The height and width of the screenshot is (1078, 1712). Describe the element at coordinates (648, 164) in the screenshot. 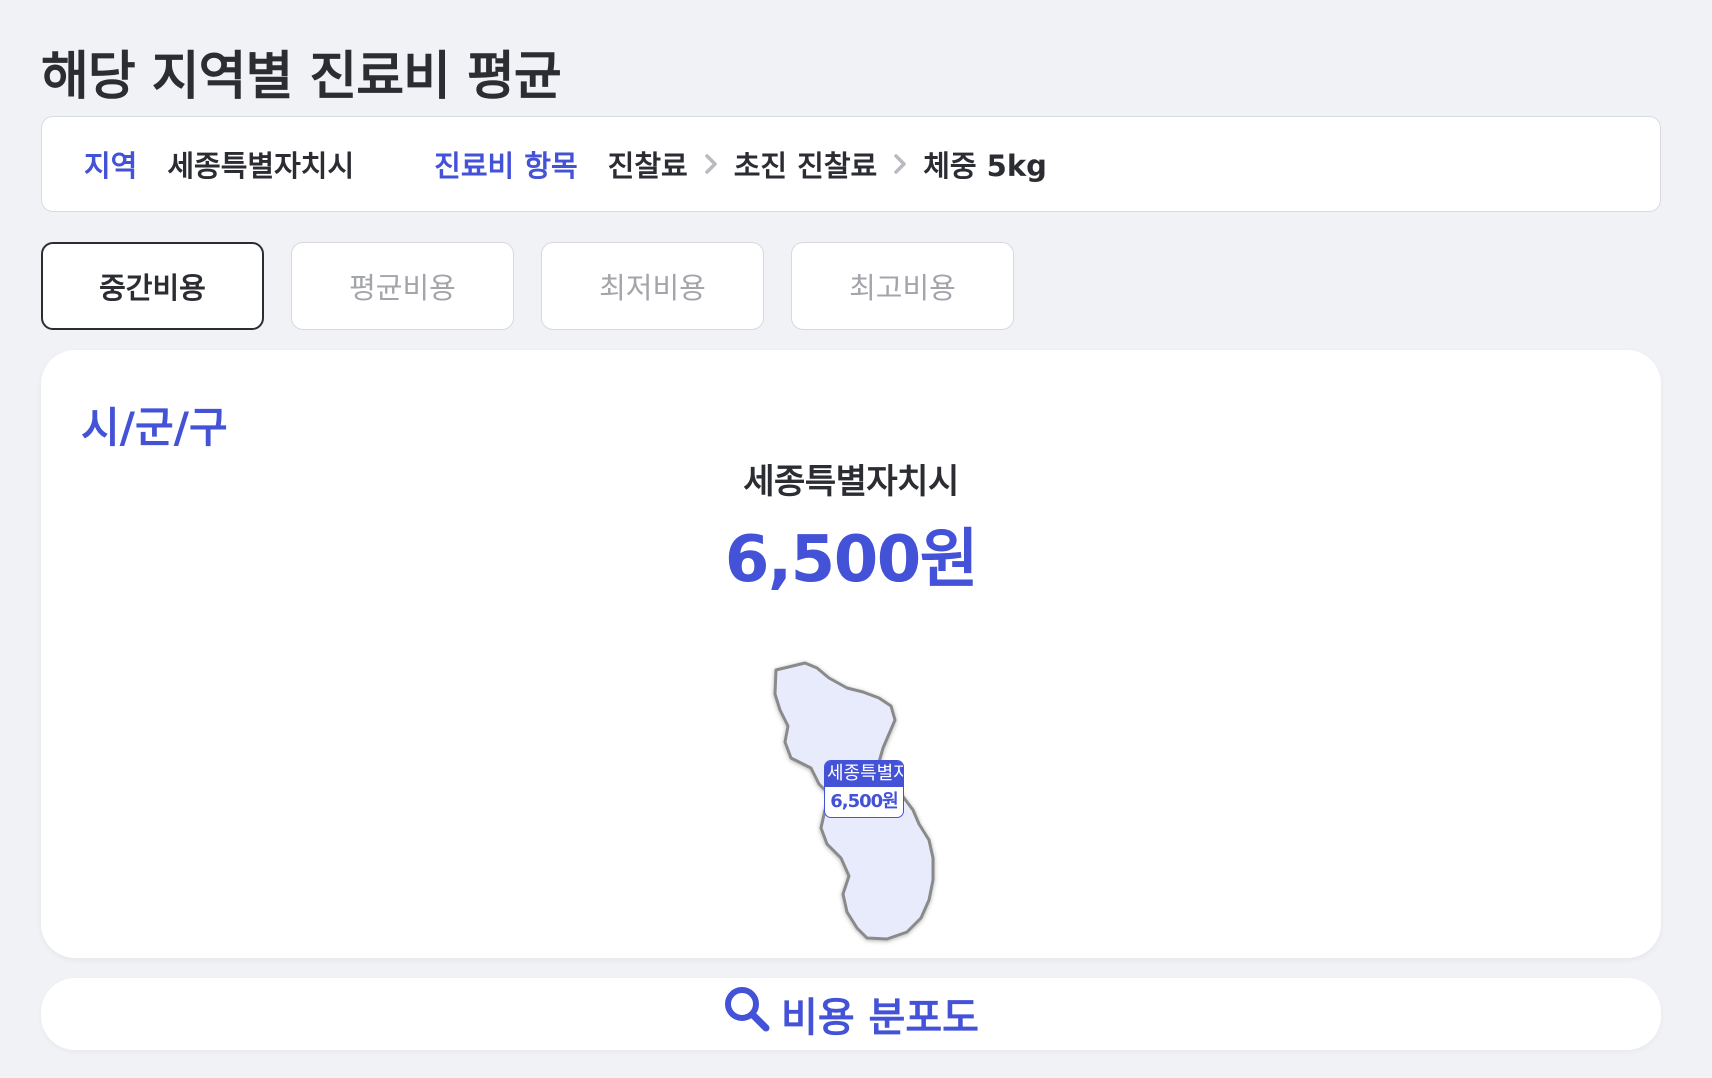

I see `breadcrumb-category: 진찰료` at that location.